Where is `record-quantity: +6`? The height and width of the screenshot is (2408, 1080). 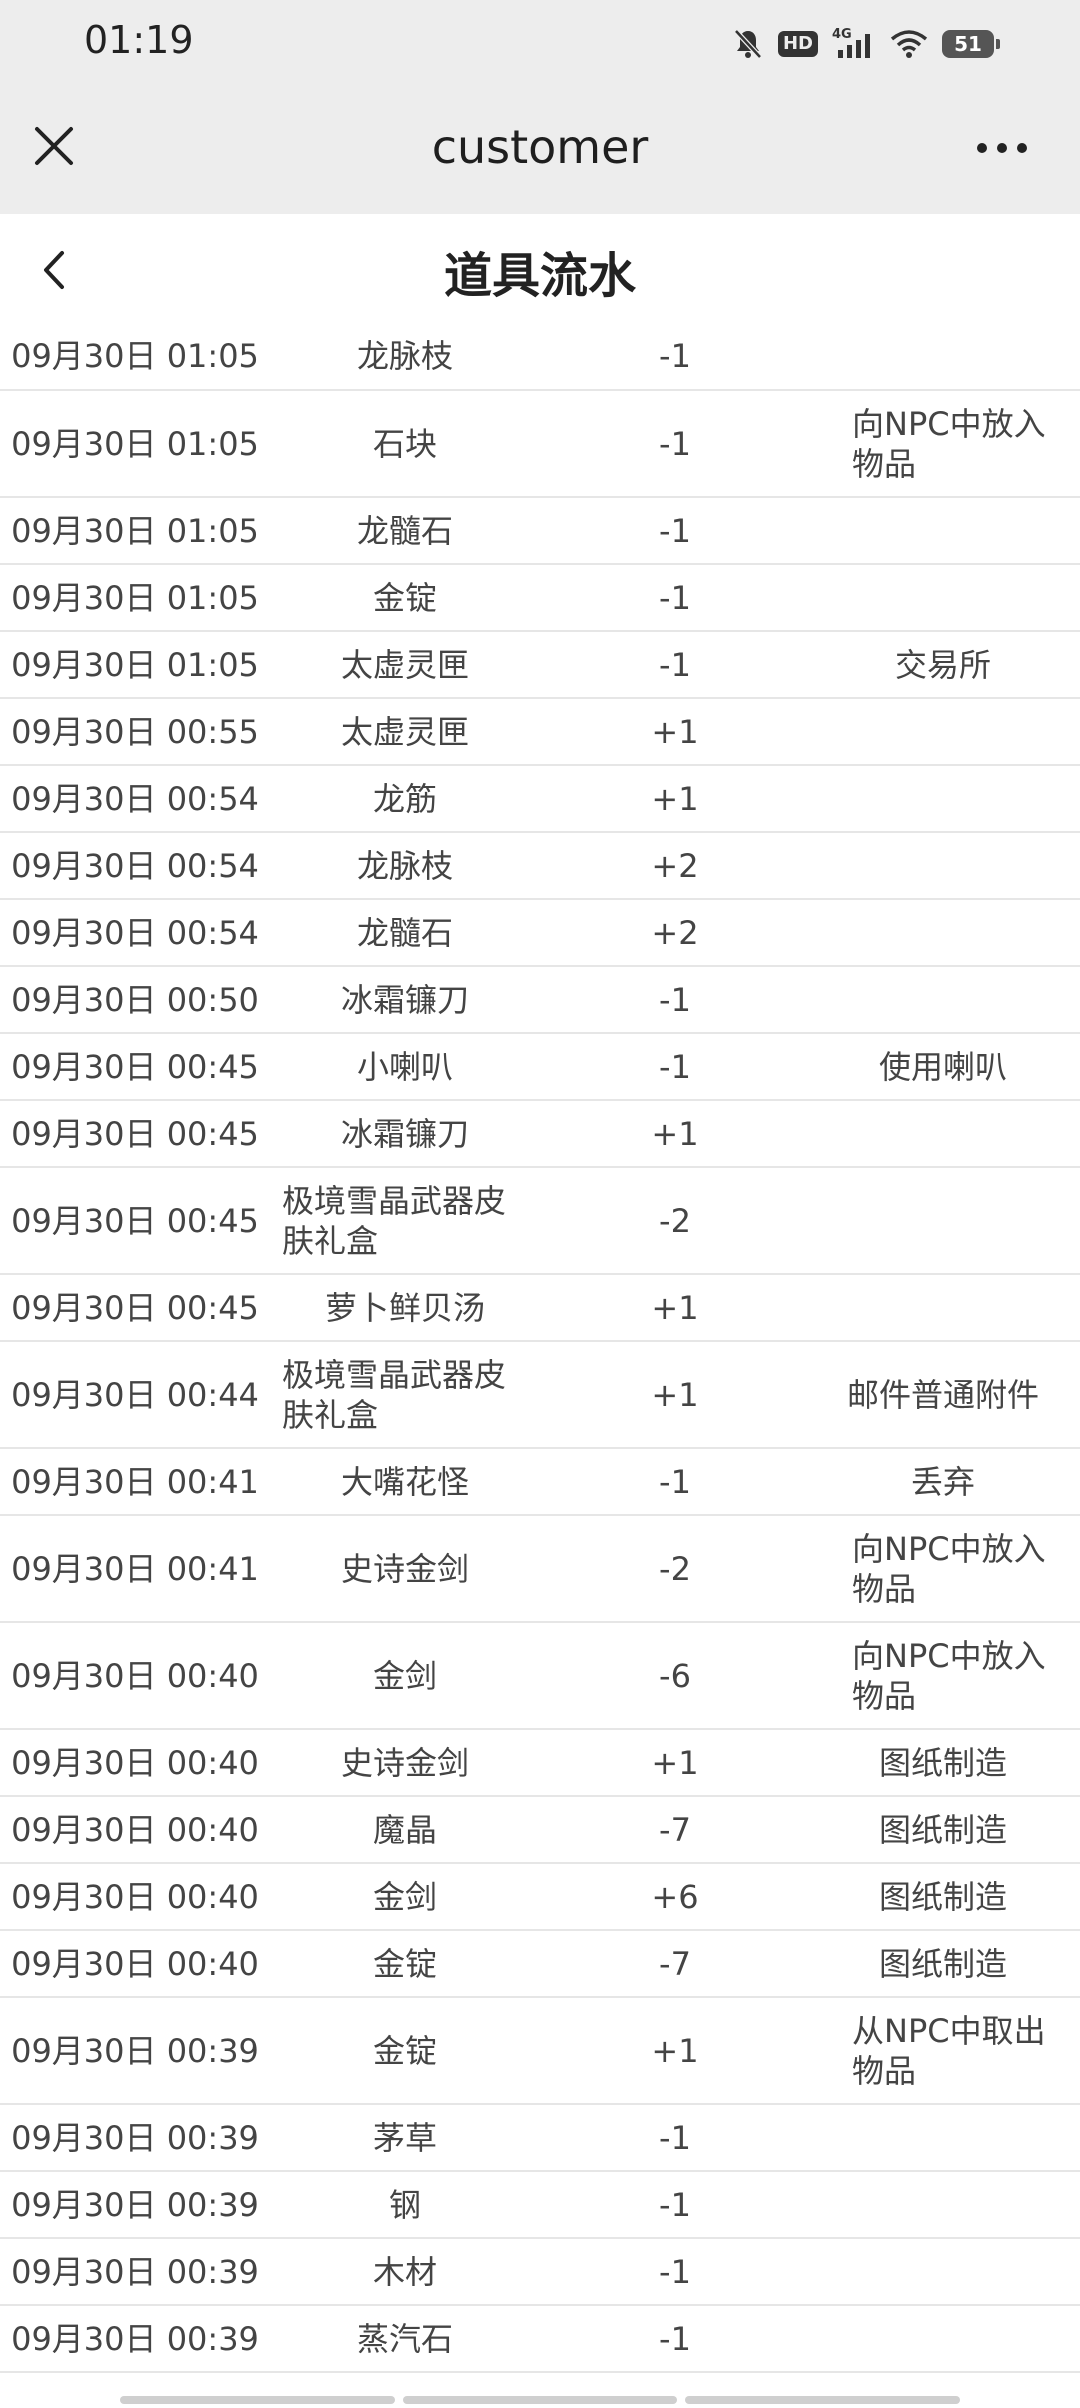
record-quantity: +6 is located at coordinates (675, 1896).